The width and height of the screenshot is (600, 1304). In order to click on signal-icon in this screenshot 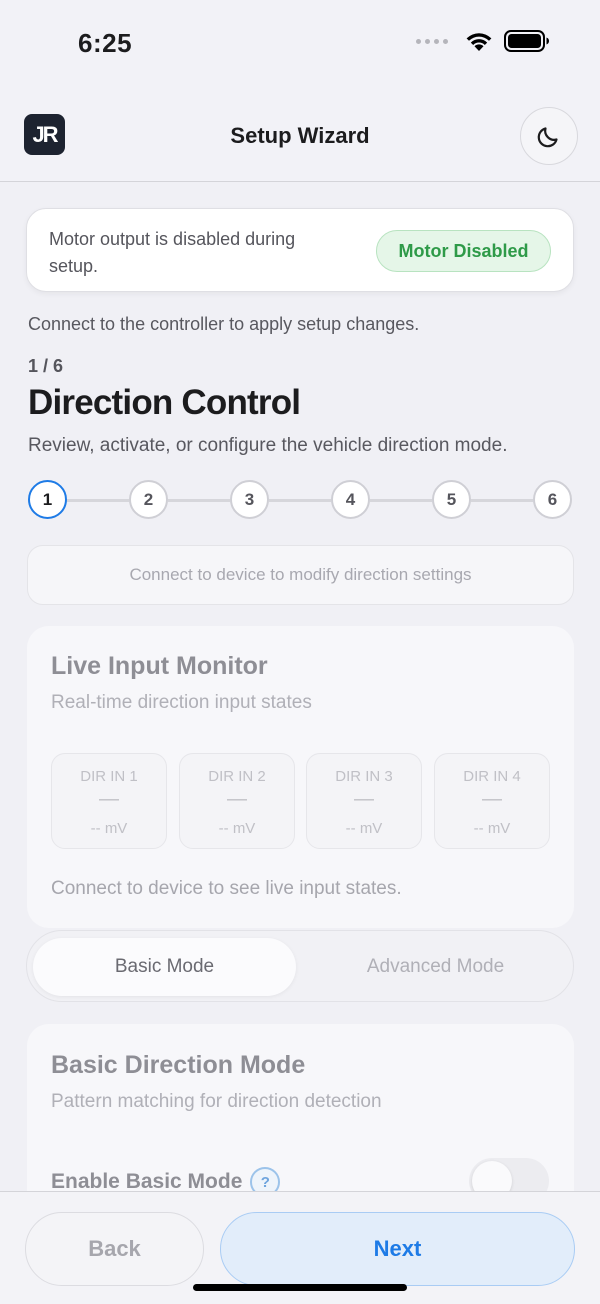, I will do `click(432, 41)`.